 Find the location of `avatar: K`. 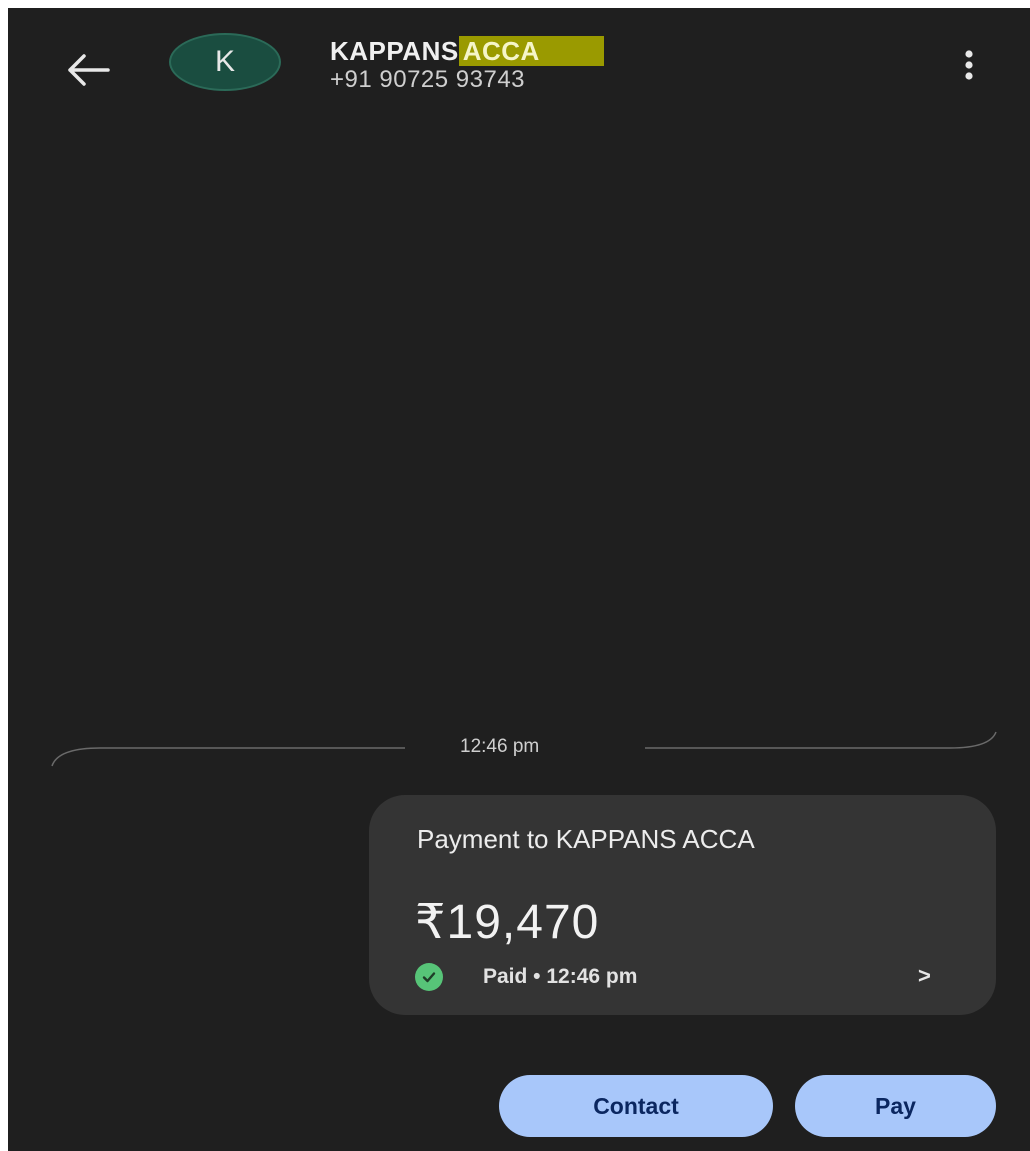

avatar: K is located at coordinates (225, 62).